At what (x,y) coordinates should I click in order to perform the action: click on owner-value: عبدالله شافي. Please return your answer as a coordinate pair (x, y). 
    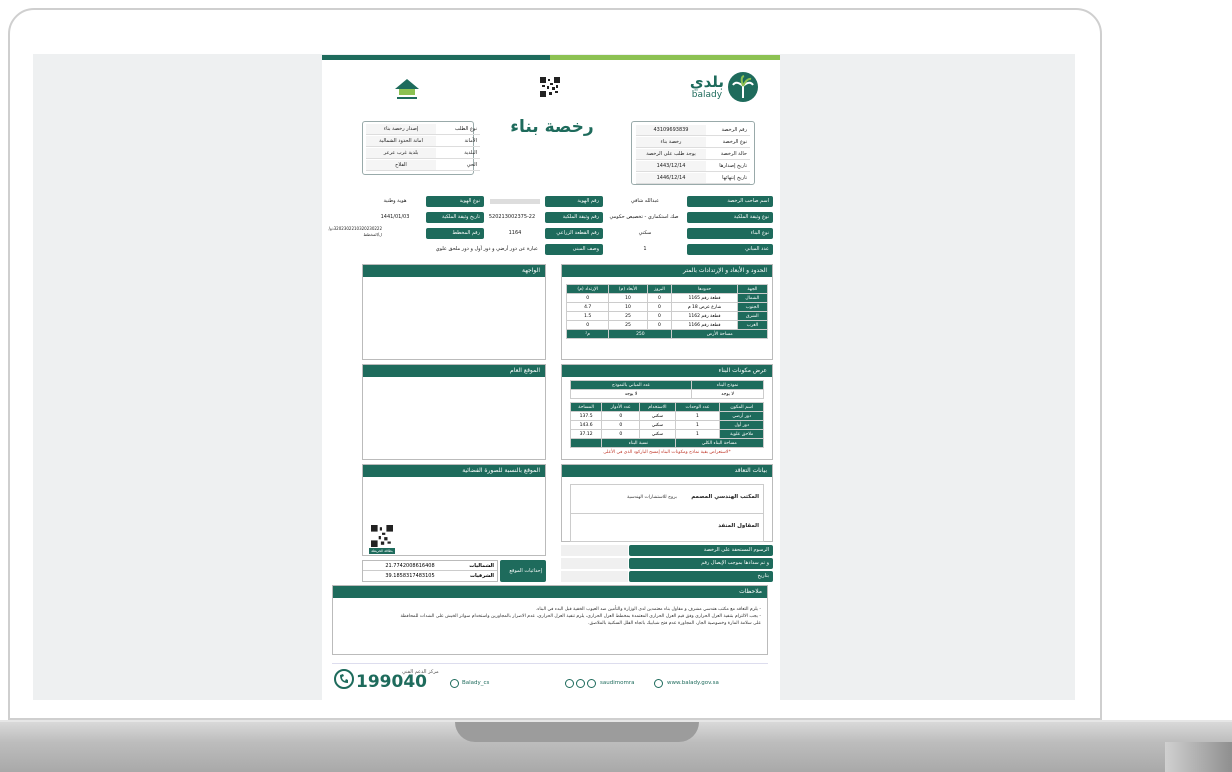
    Looking at the image, I should click on (645, 201).